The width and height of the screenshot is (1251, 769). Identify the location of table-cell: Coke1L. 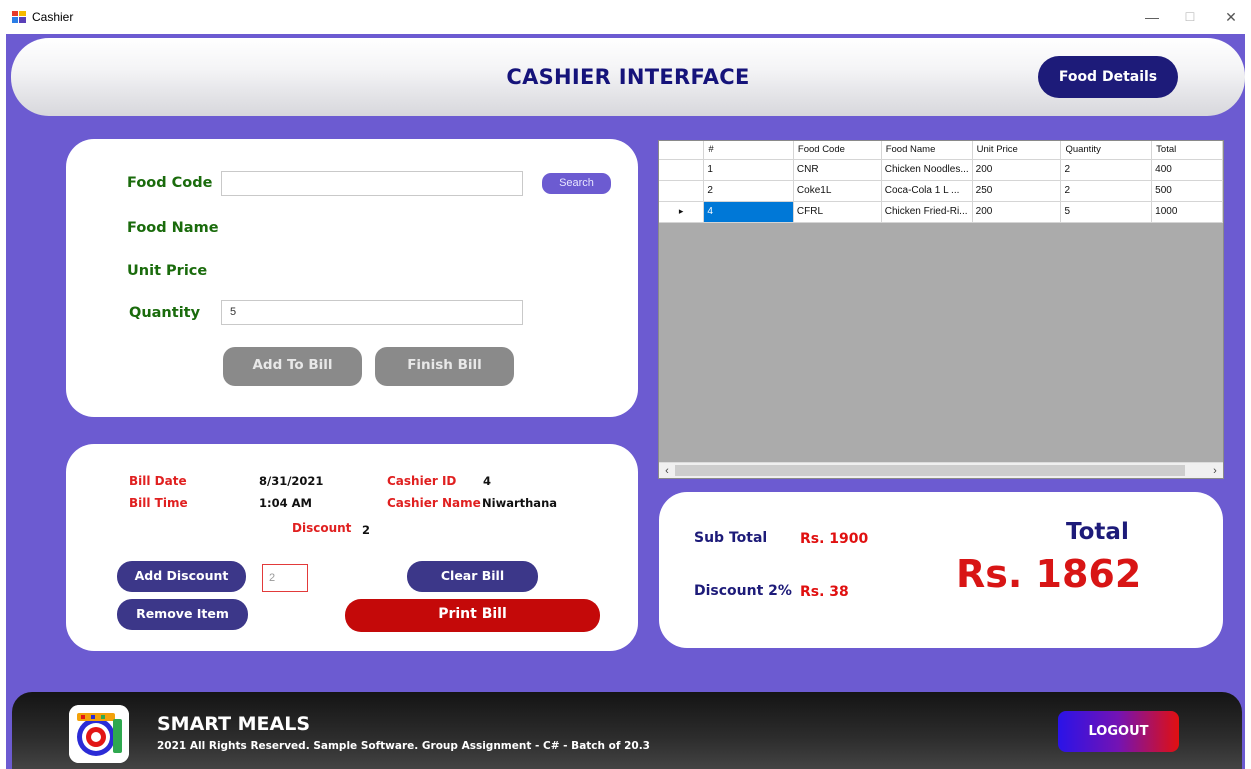
(837, 191).